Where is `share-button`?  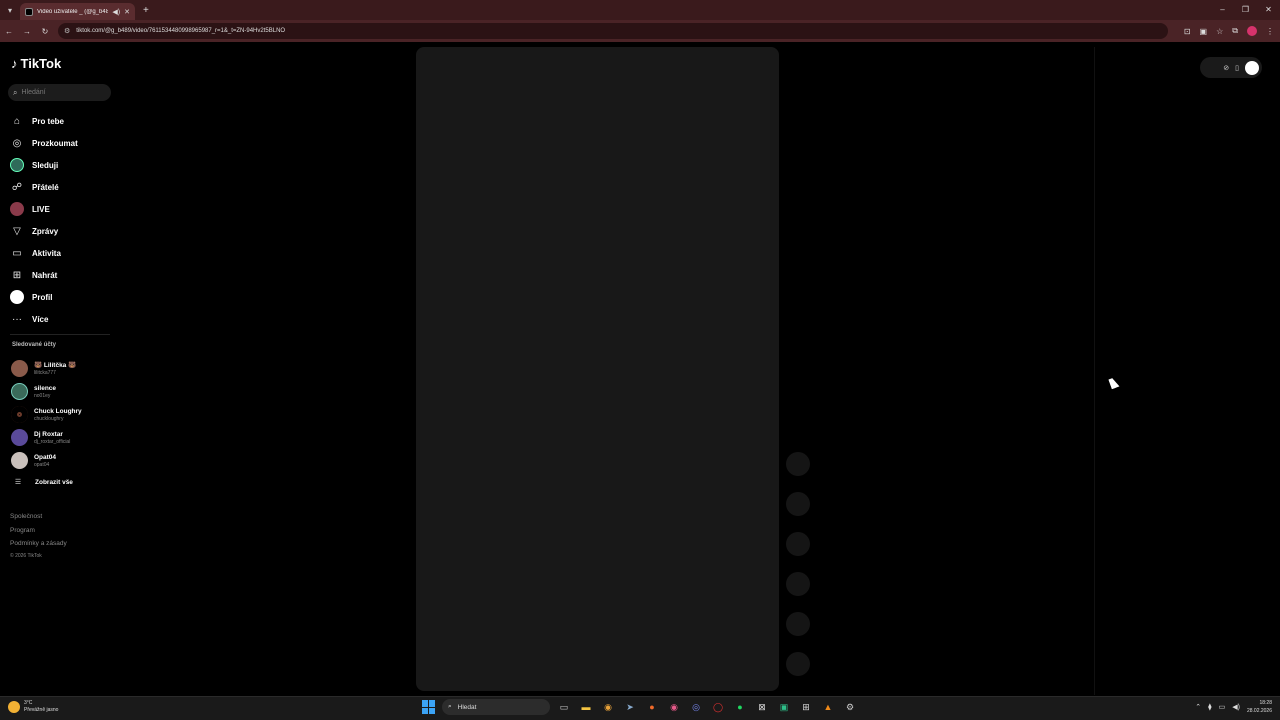 share-button is located at coordinates (798, 624).